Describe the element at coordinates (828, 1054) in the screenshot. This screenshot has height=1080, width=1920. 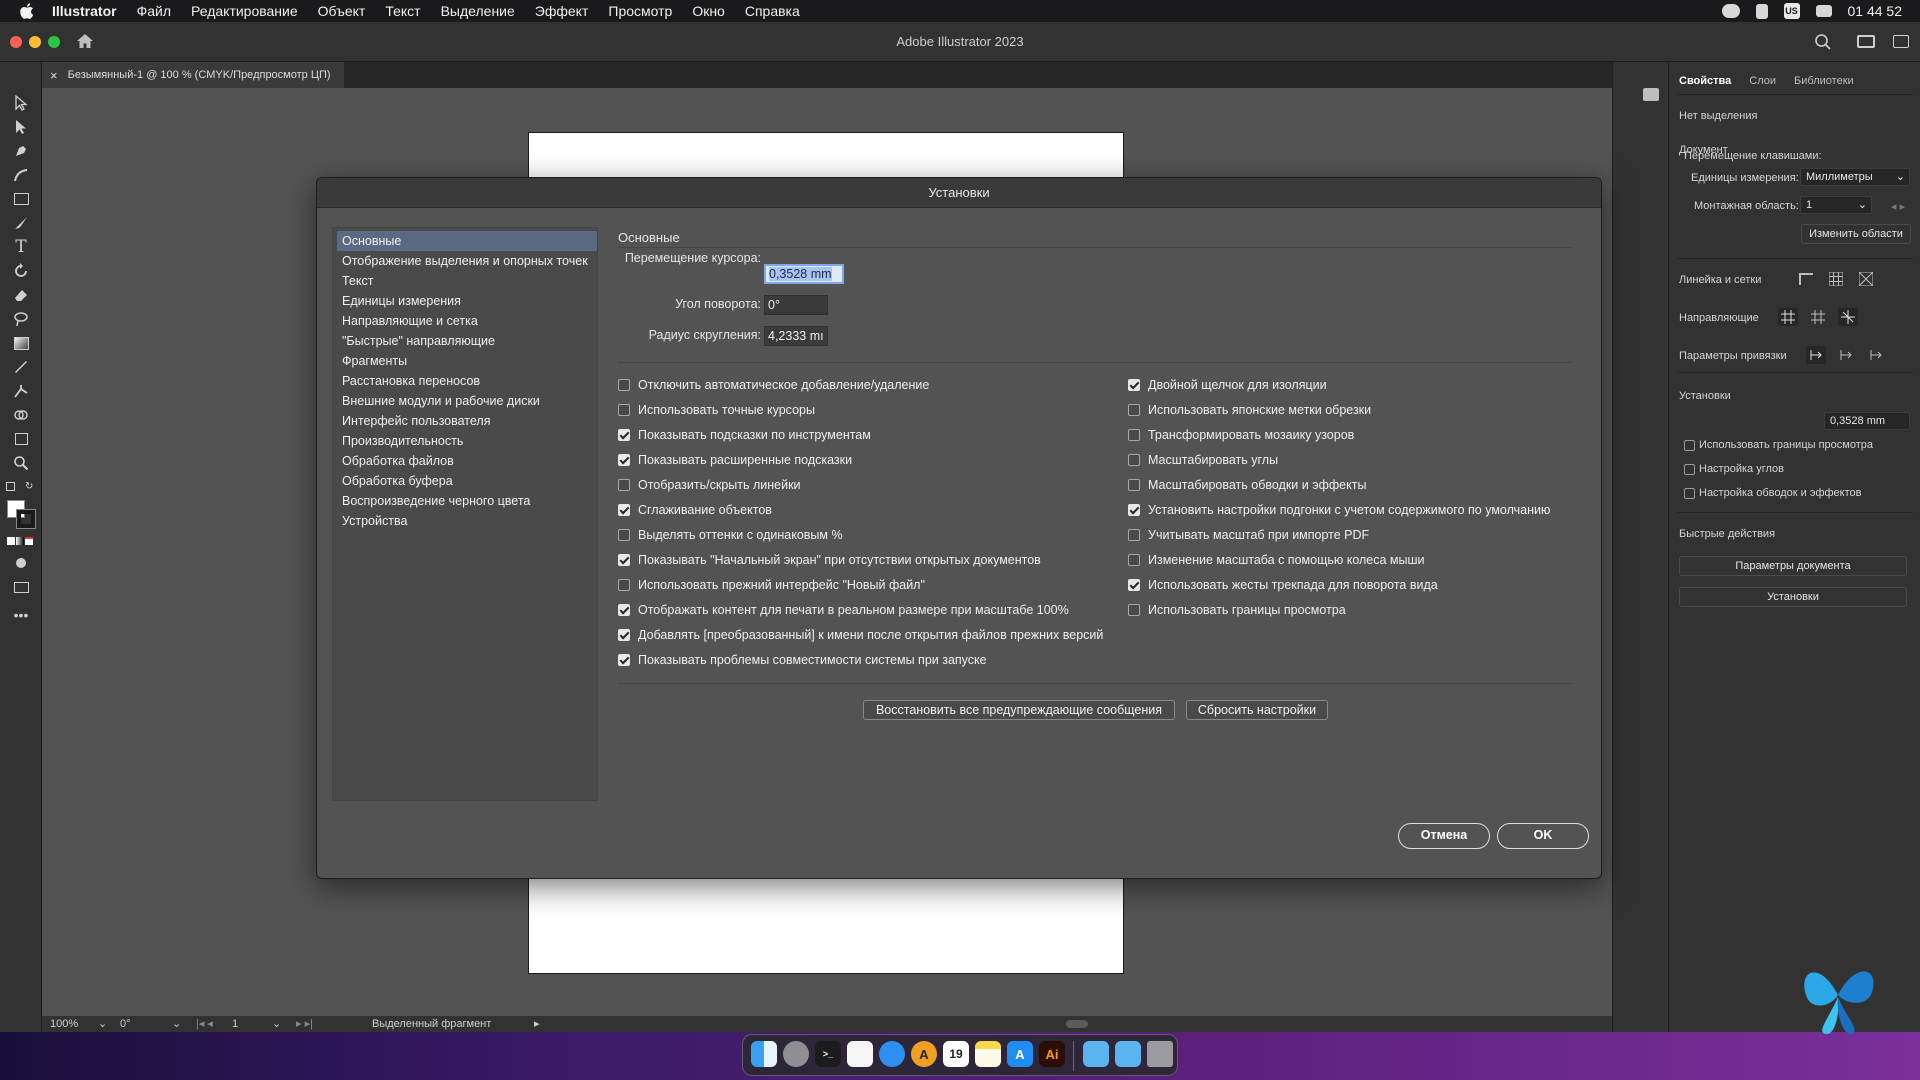
I see `terminal-icon: >_` at that location.